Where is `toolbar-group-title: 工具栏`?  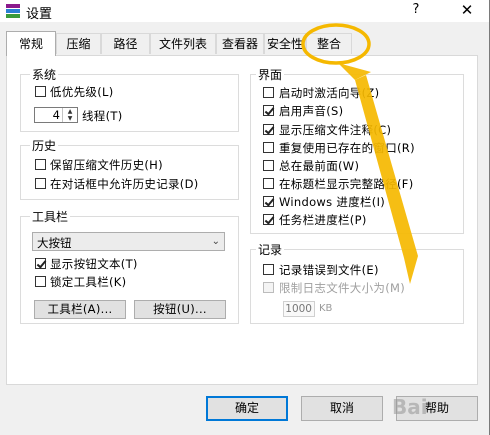
toolbar-group-title: 工具栏 is located at coordinates (50, 216).